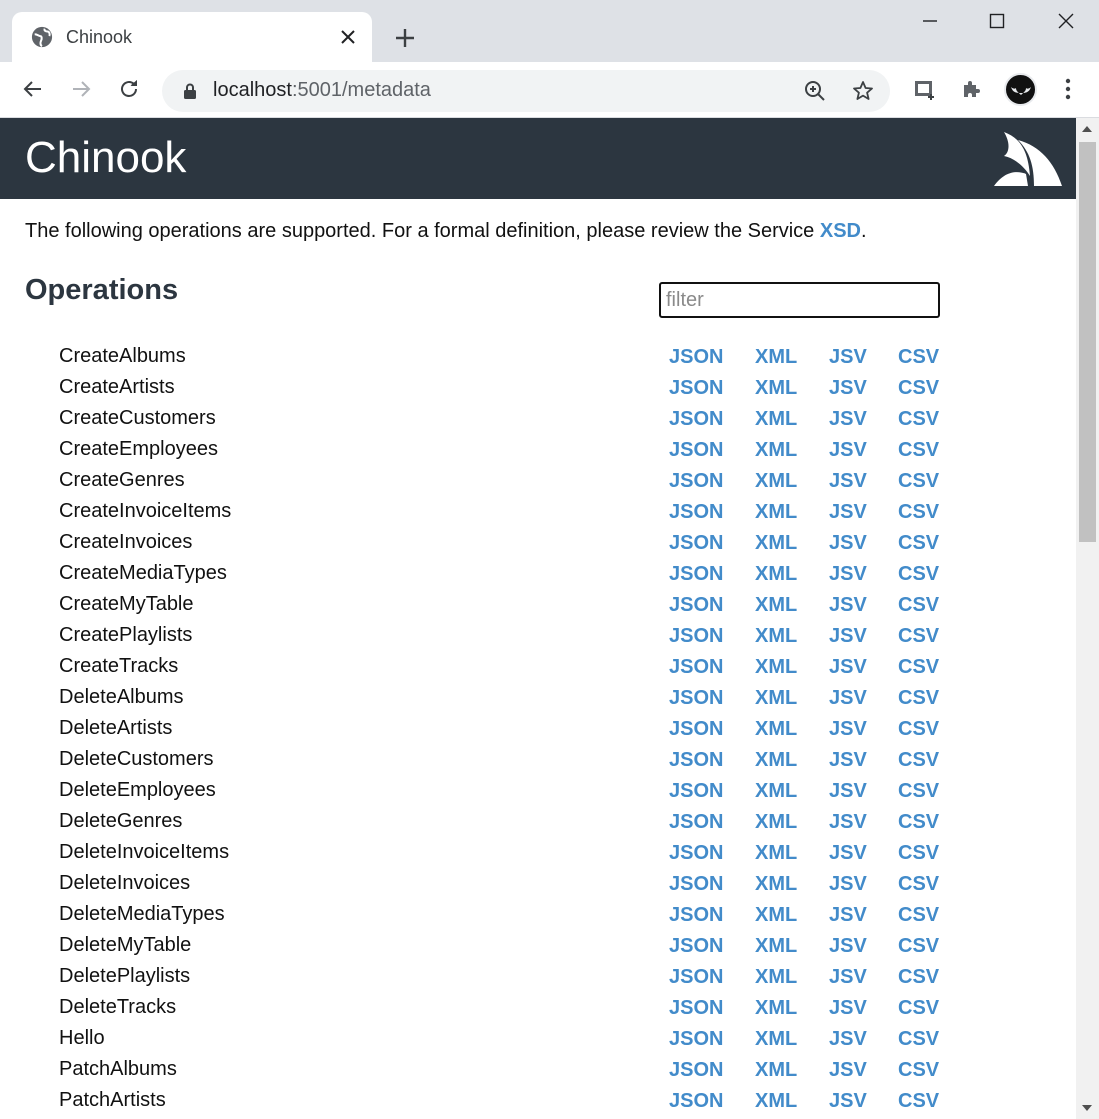 Image resolution: width=1099 pixels, height=1119 pixels. I want to click on scroll-down-arrow-icon, so click(1087, 1108).